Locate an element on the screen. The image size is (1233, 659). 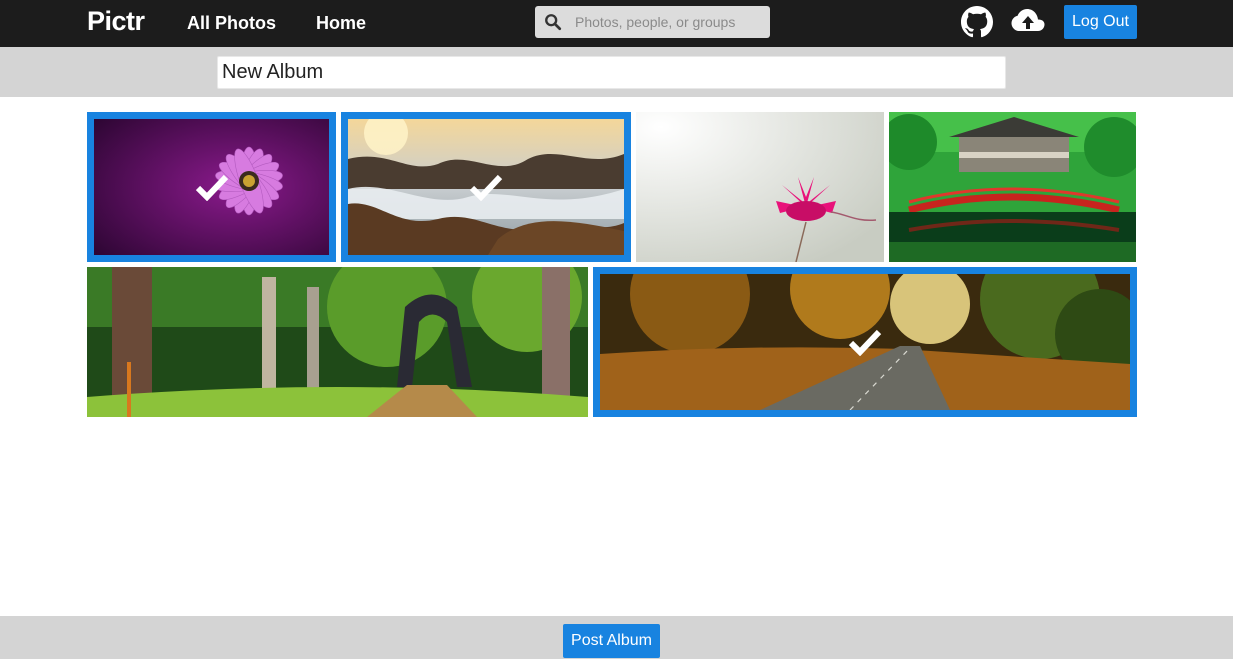
search-input is located at coordinates (670, 22).